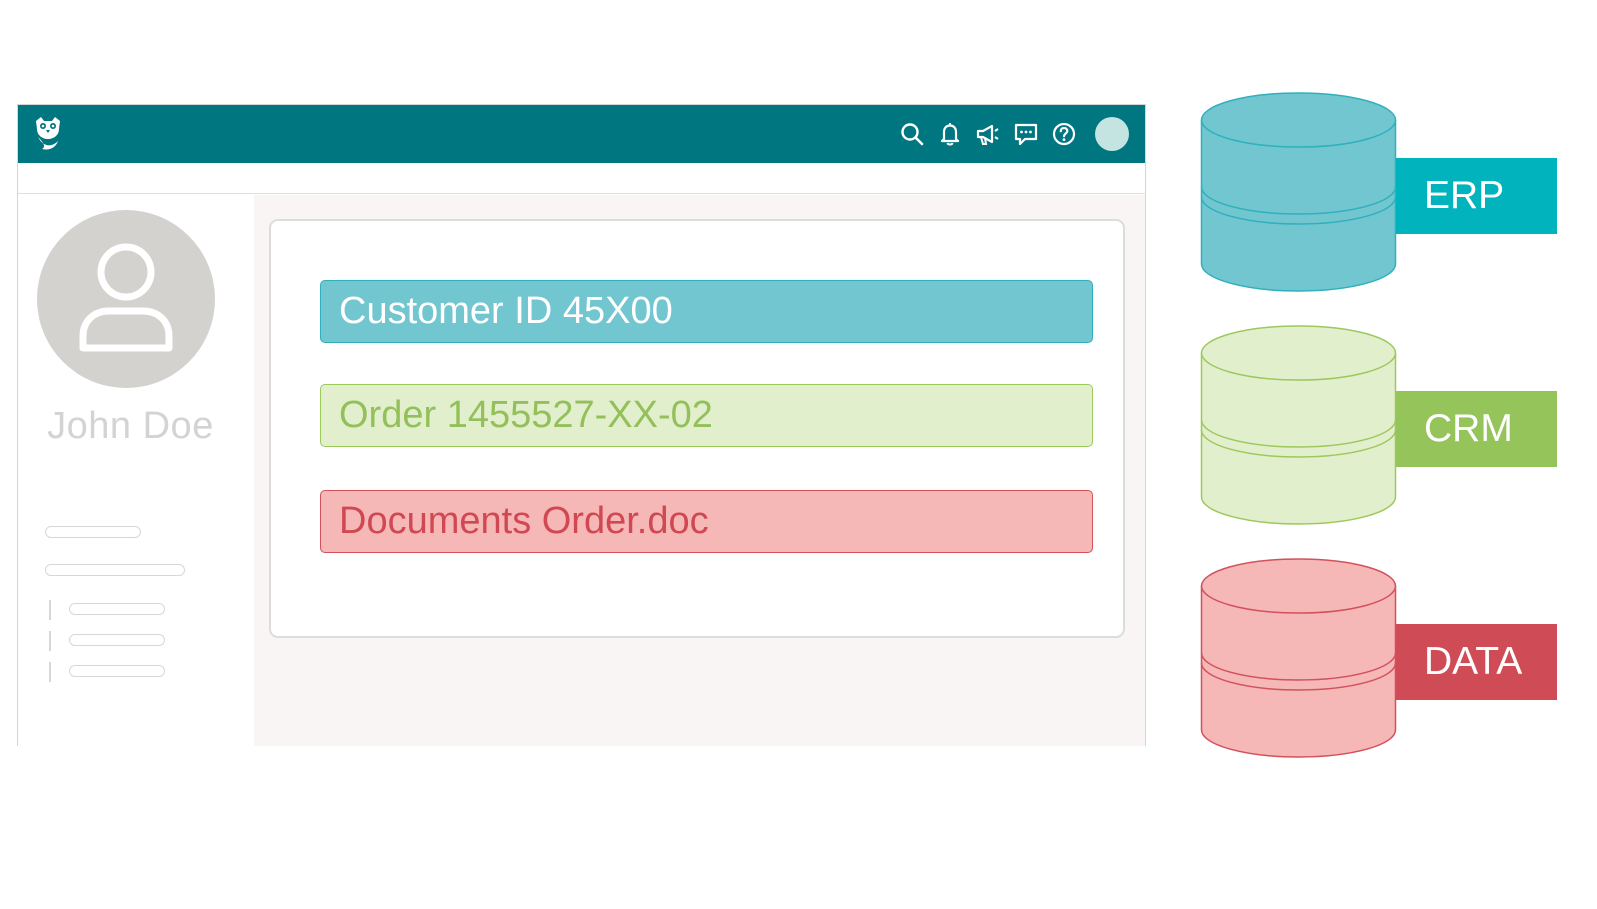  Describe the element at coordinates (581, 134) in the screenshot. I see `top-navigation-bar` at that location.